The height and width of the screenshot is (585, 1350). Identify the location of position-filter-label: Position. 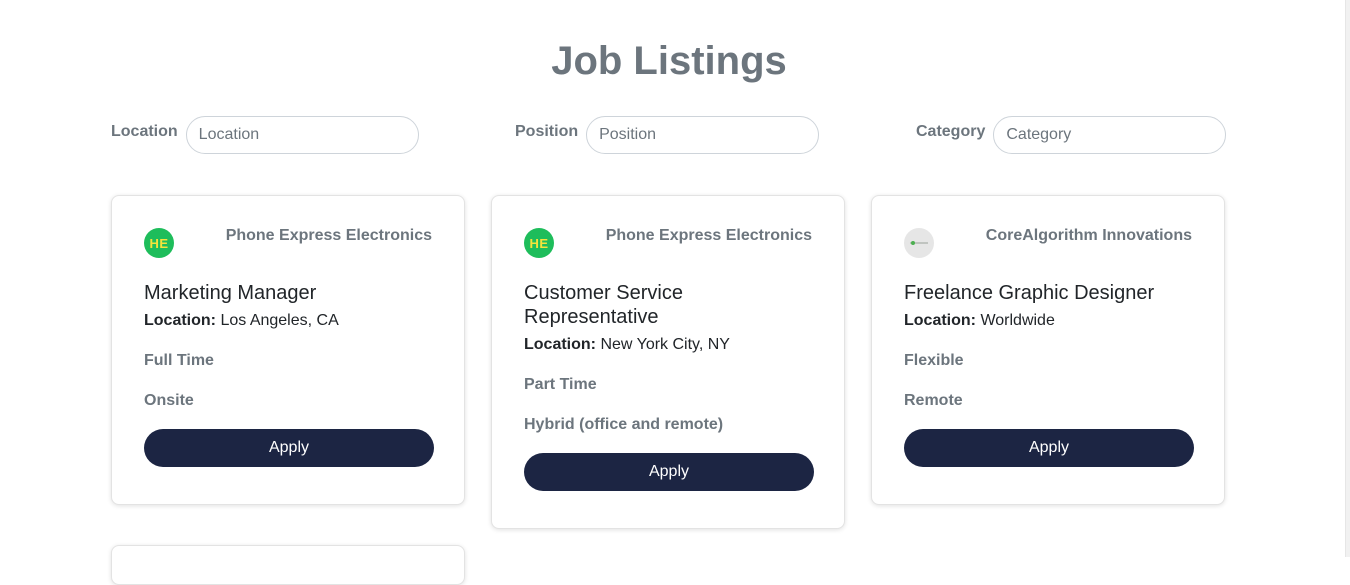
(547, 131).